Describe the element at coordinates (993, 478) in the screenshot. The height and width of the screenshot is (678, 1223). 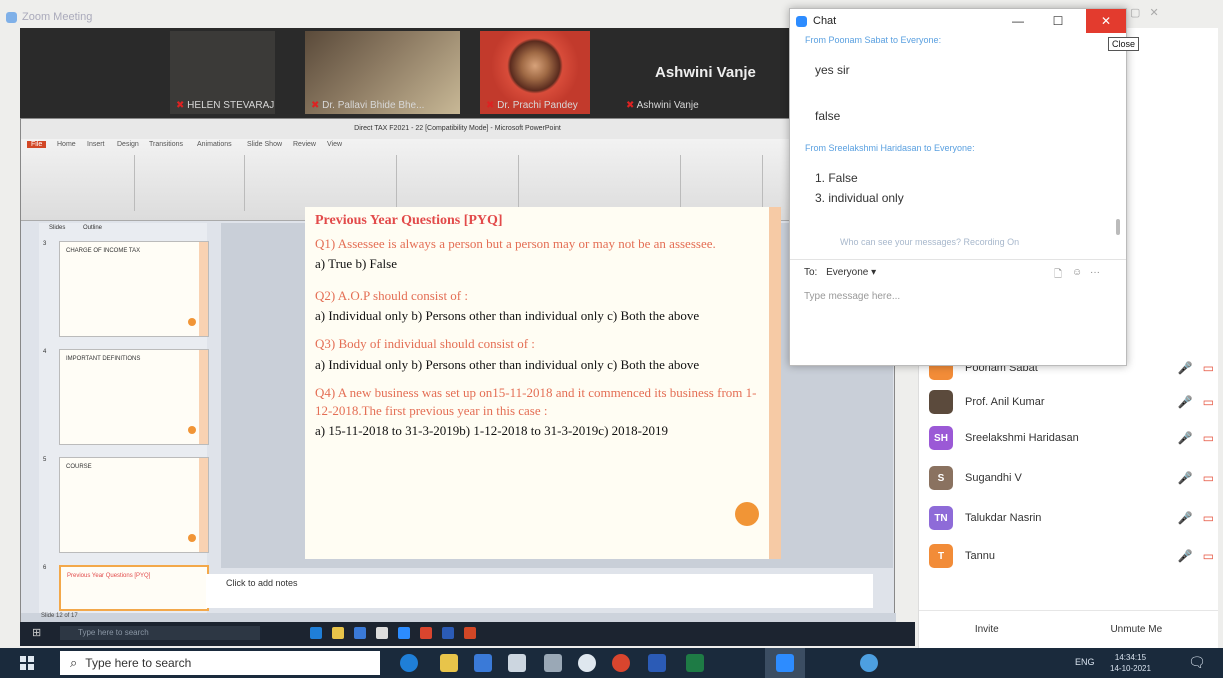
I see `participant-name: Sugandhi V` at that location.